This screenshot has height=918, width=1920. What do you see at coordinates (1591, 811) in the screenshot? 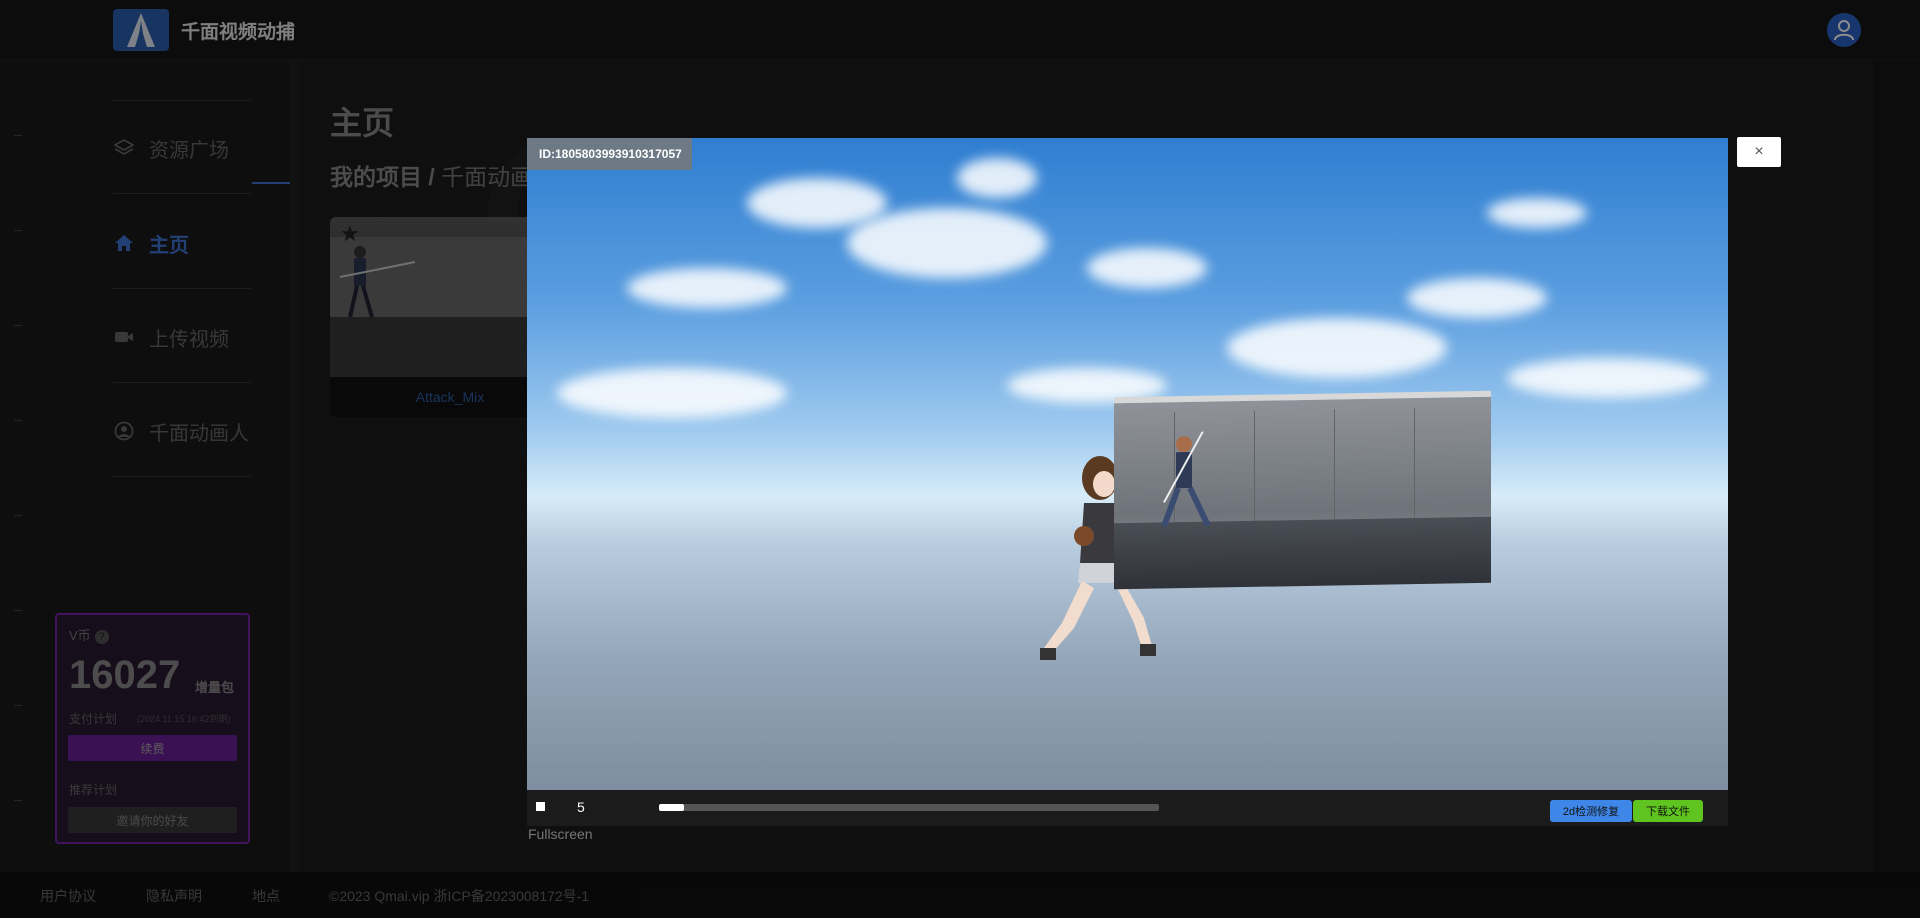
I see `2d-detect-fix-button: 2d检测修复` at bounding box center [1591, 811].